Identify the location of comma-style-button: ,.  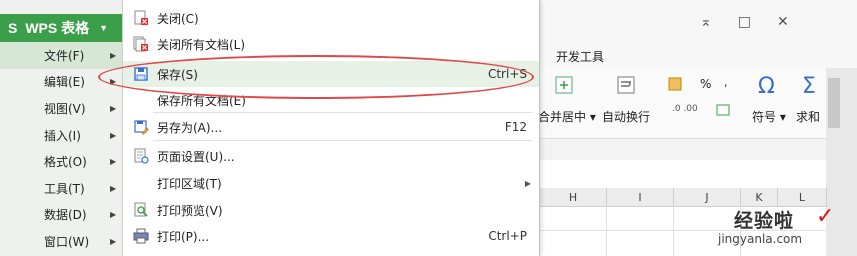
(726, 82).